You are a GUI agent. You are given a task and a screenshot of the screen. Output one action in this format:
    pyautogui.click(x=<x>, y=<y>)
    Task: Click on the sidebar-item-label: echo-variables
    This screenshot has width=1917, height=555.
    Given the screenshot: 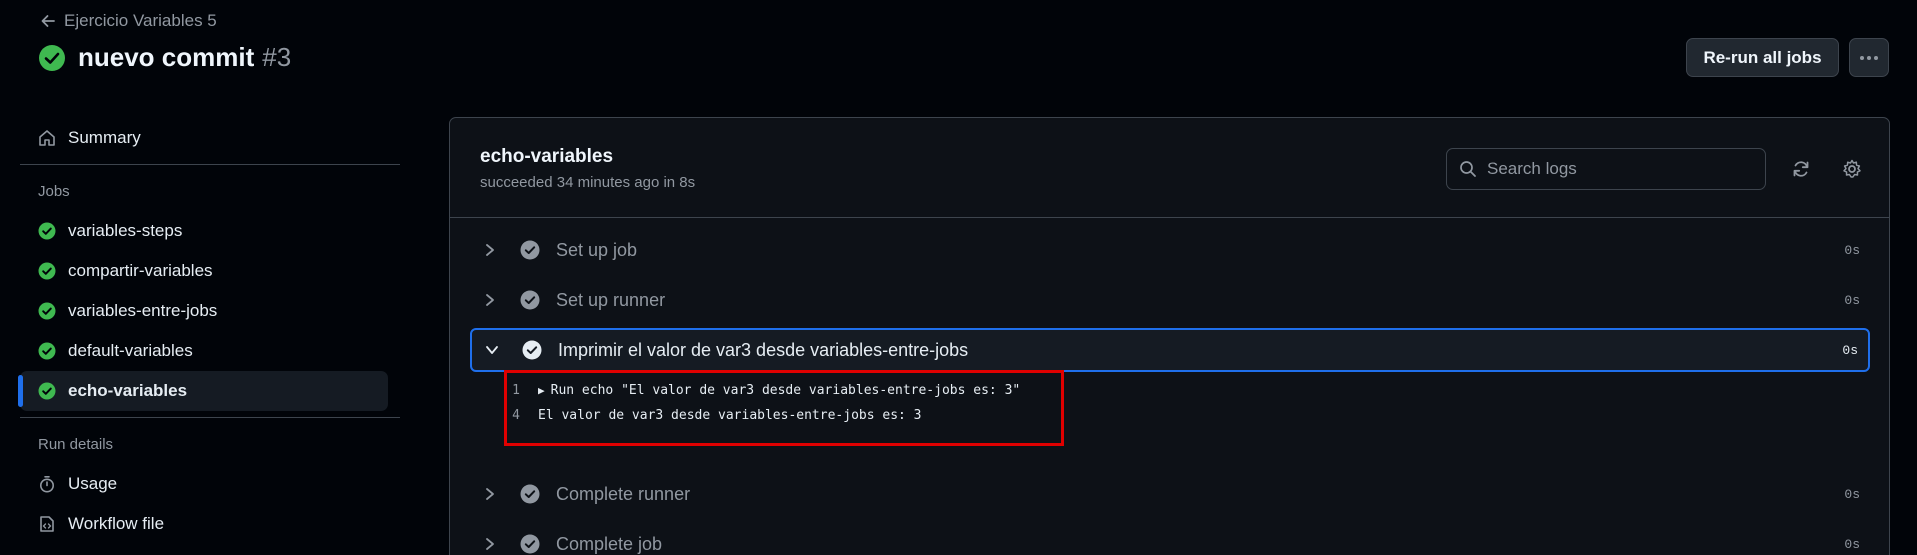 What is the action you would take?
    pyautogui.click(x=128, y=390)
    